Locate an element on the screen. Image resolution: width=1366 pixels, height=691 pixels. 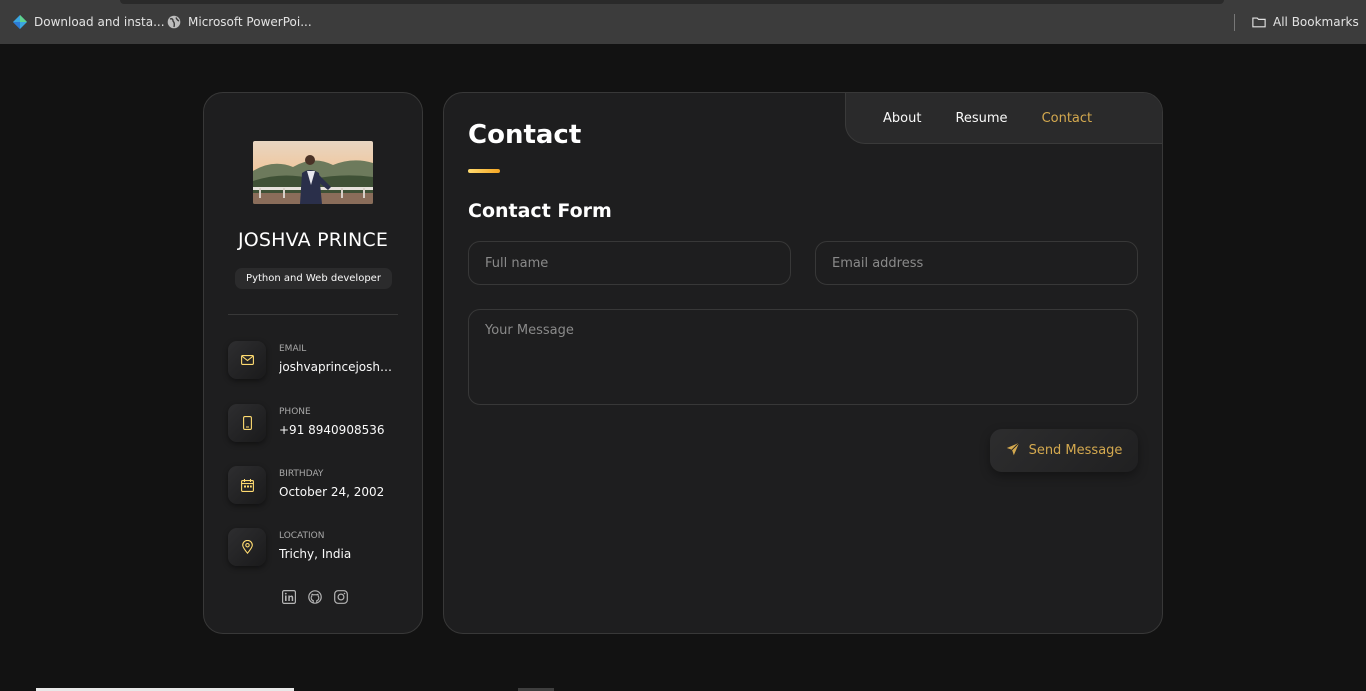
send-message-button: Send Message is located at coordinates (1064, 450).